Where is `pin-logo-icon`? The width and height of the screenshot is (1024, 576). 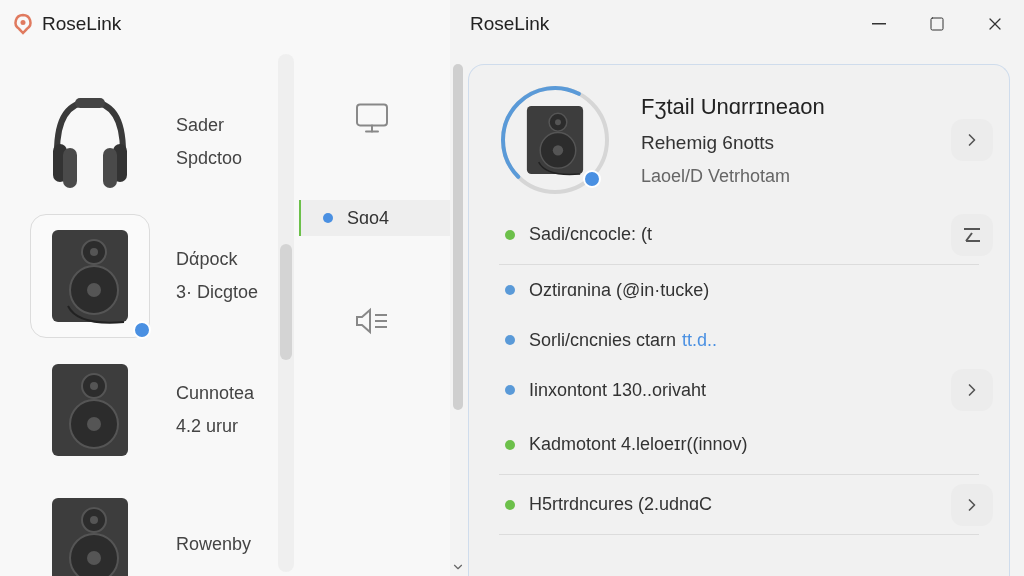 pin-logo-icon is located at coordinates (23, 24).